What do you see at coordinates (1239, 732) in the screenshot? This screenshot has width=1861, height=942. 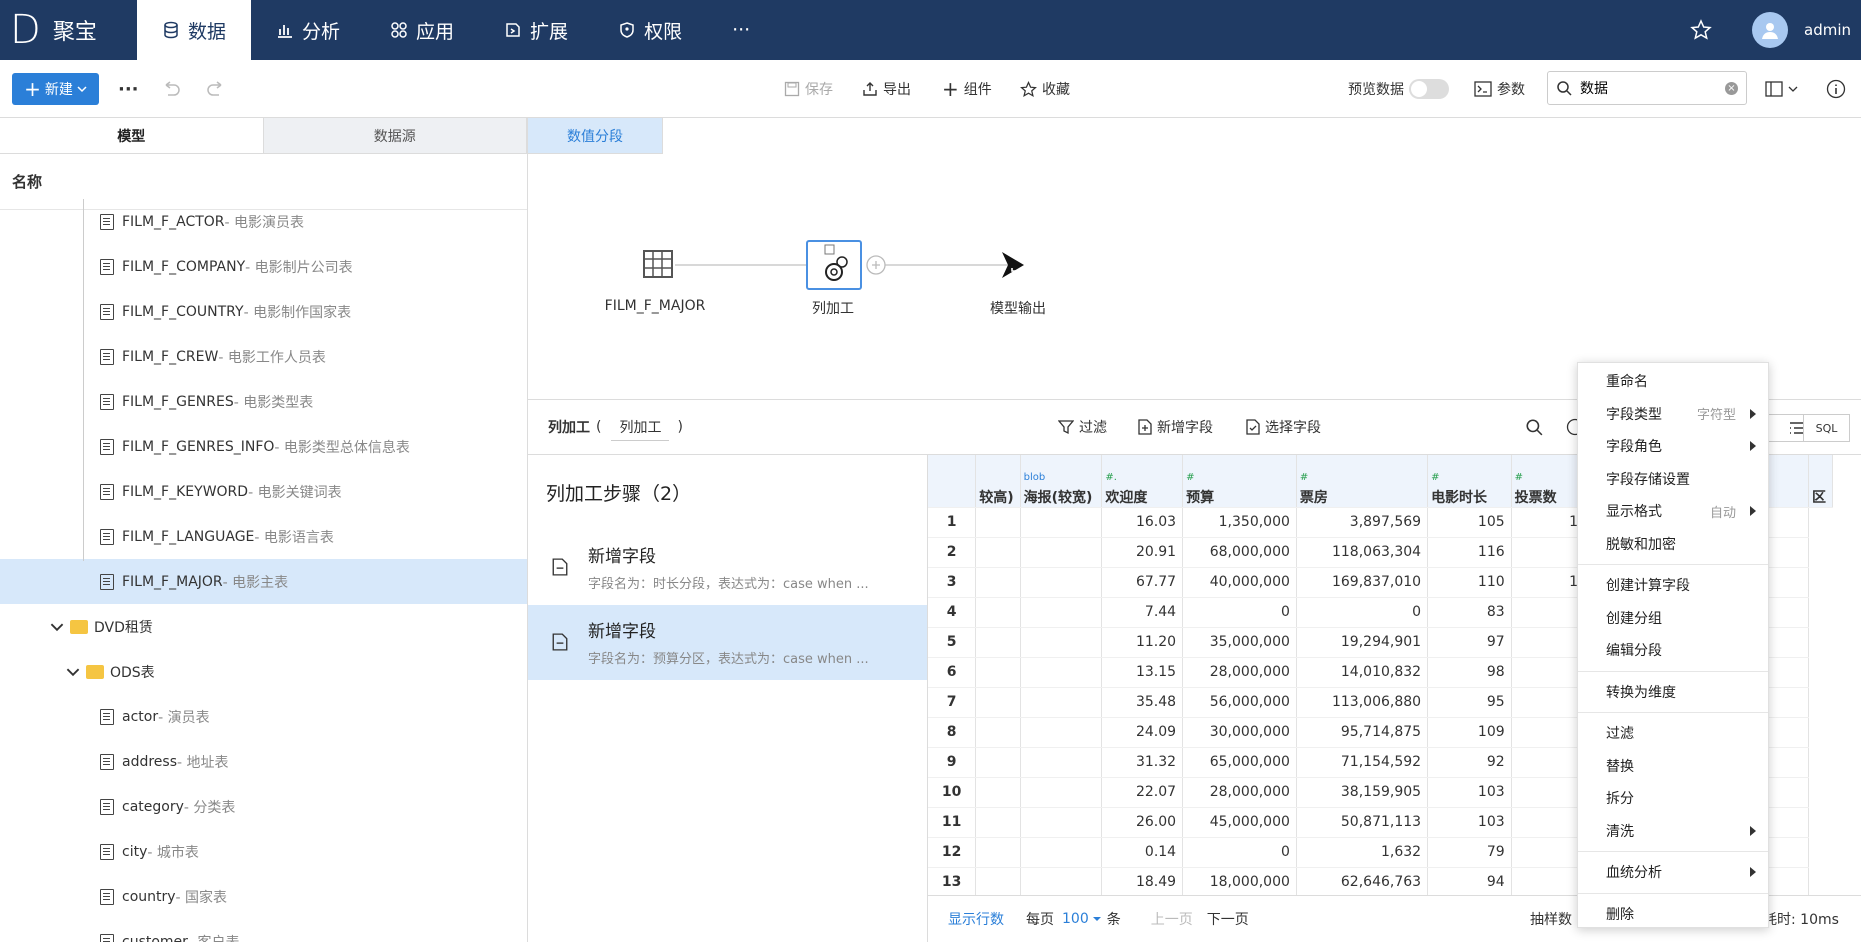 I see `table-cell: 30,000,000` at bounding box center [1239, 732].